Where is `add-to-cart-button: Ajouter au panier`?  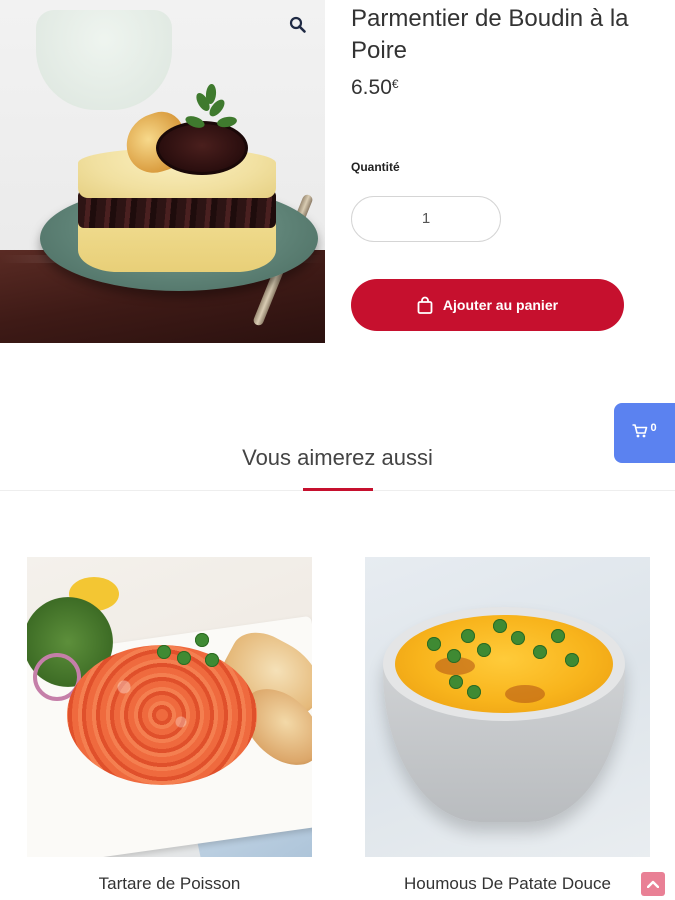
add-to-cart-button: Ajouter au panier is located at coordinates (487, 305).